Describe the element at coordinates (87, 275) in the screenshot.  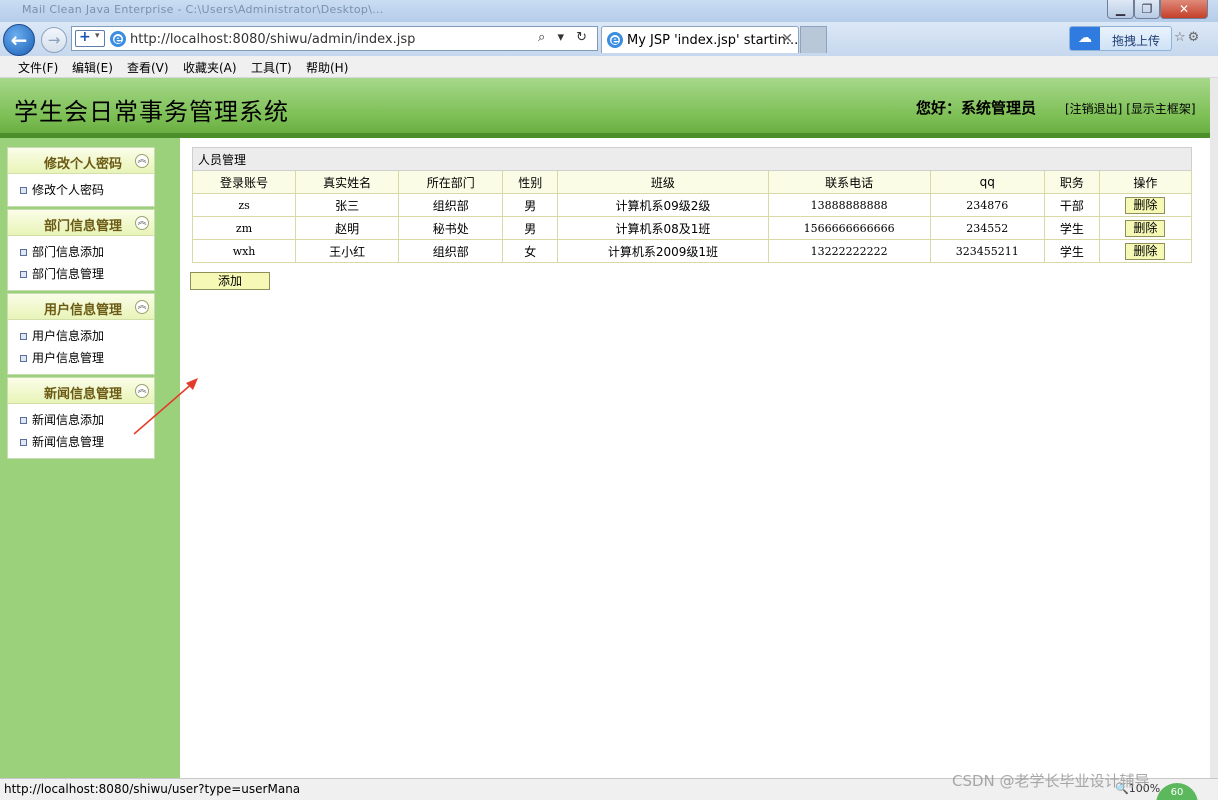
I see `sidebar-item-department-manage: 部门信息管理` at that location.